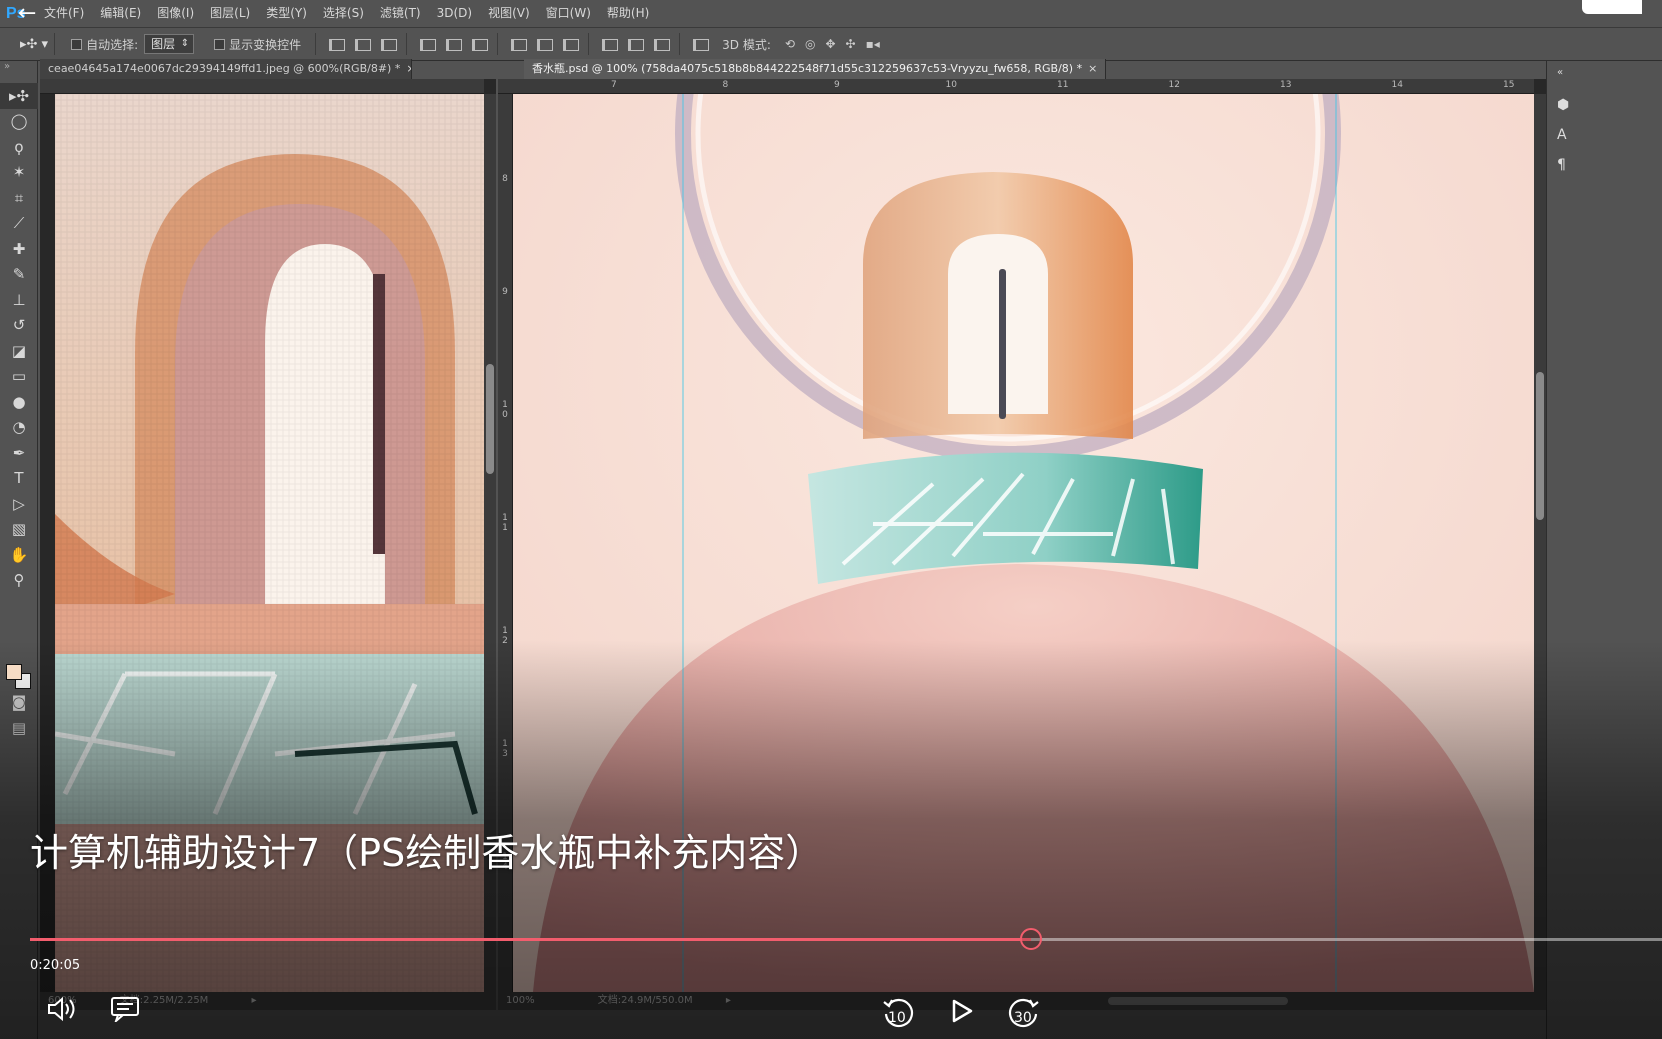 The height and width of the screenshot is (1039, 1662). What do you see at coordinates (454, 13) in the screenshot?
I see `menu-item-7: 3D(D)` at bounding box center [454, 13].